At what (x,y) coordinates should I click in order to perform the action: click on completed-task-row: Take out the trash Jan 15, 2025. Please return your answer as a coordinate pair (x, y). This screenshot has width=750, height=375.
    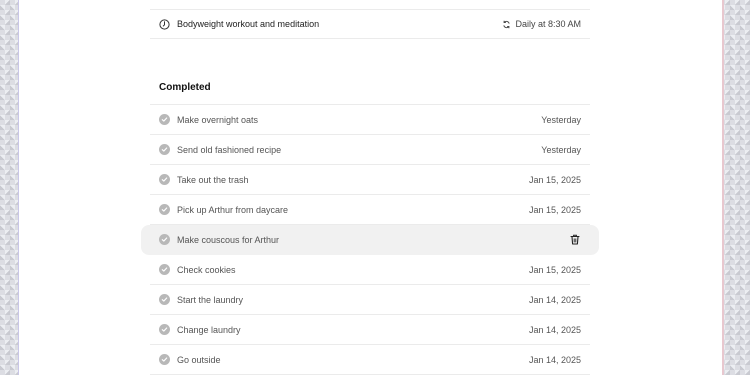
    Looking at the image, I should click on (370, 180).